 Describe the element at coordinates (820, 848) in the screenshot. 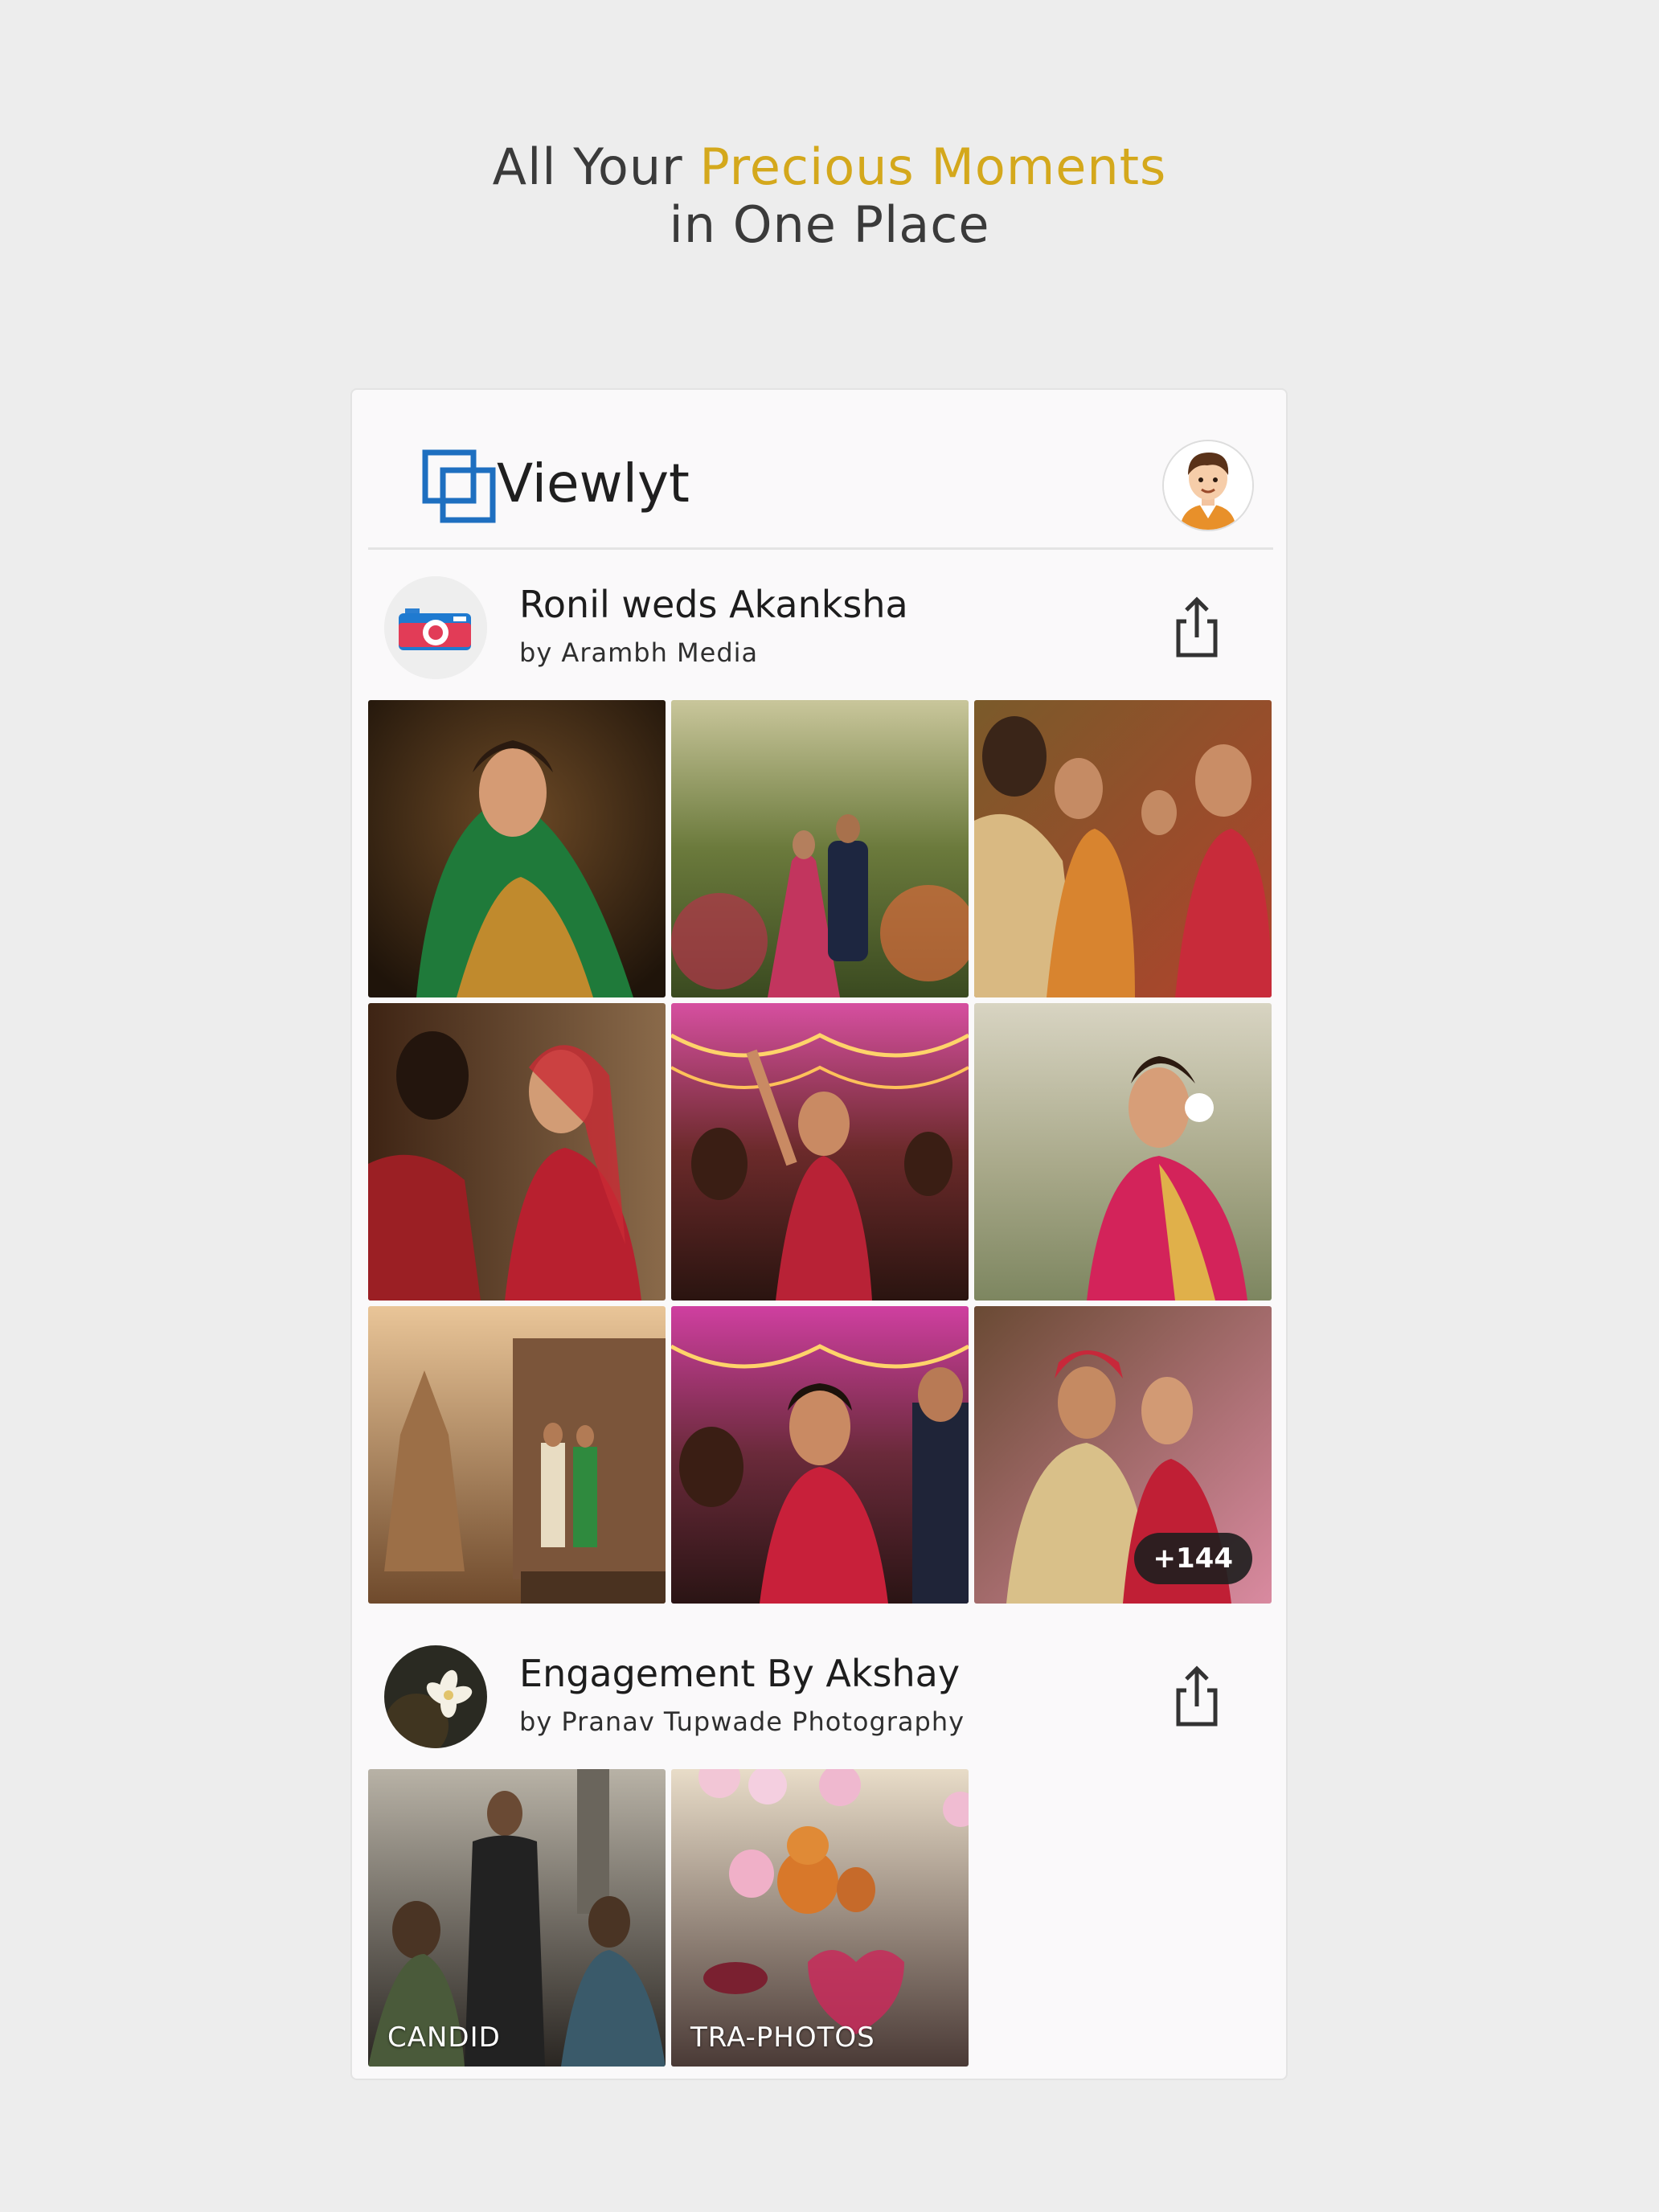

I see `couple-garden-walk-photo` at that location.